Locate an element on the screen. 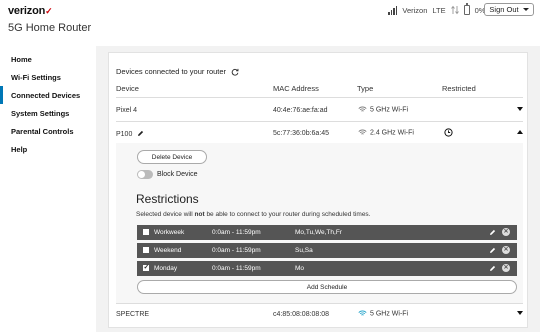 The image size is (540, 332). sidebar-item-help: Help is located at coordinates (48, 149).